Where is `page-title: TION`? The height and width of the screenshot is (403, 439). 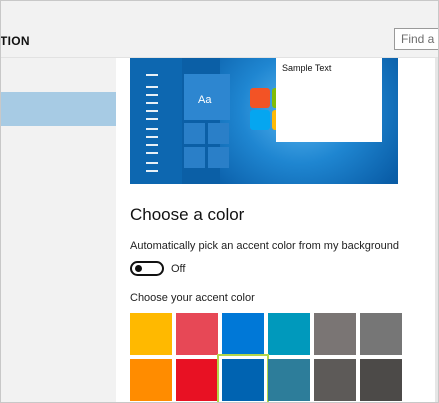
page-title: TION is located at coordinates (15, 41).